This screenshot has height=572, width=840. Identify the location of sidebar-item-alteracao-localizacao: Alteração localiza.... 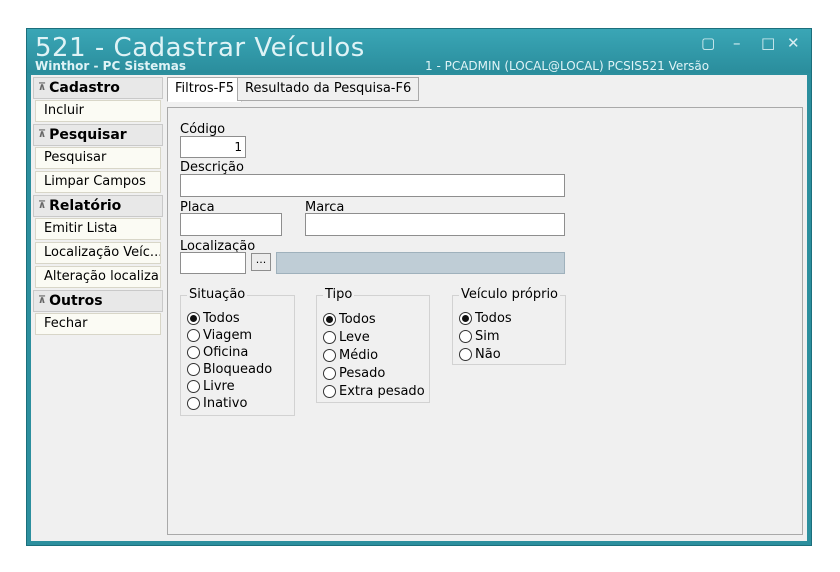
(98, 277).